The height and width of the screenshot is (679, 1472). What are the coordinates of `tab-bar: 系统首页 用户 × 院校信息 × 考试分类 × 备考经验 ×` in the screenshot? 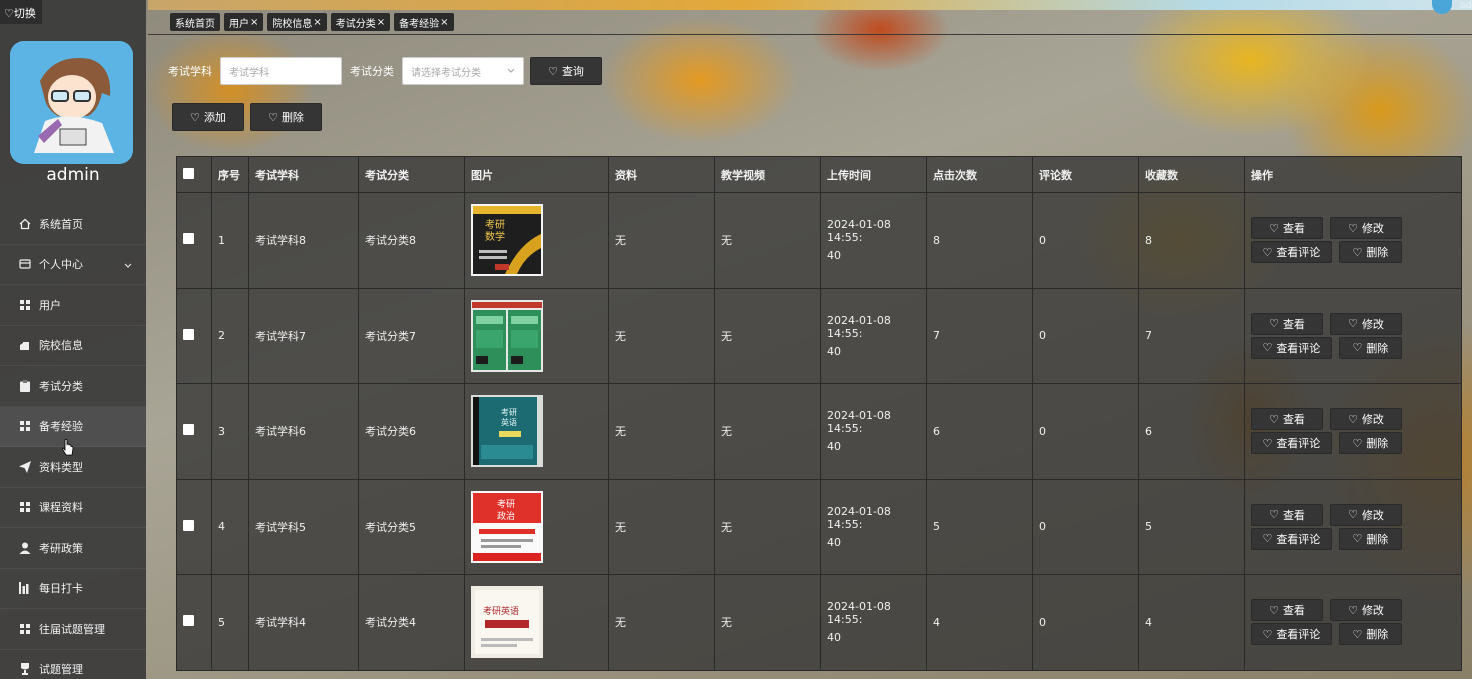 It's located at (312, 22).